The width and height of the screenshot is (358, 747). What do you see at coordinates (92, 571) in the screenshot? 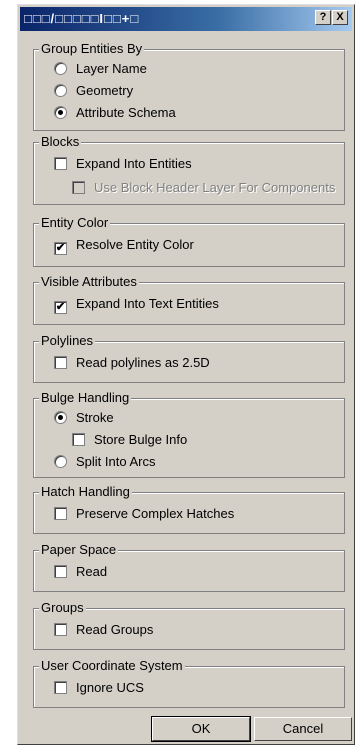
I see `paper-space-read-label: Read` at bounding box center [92, 571].